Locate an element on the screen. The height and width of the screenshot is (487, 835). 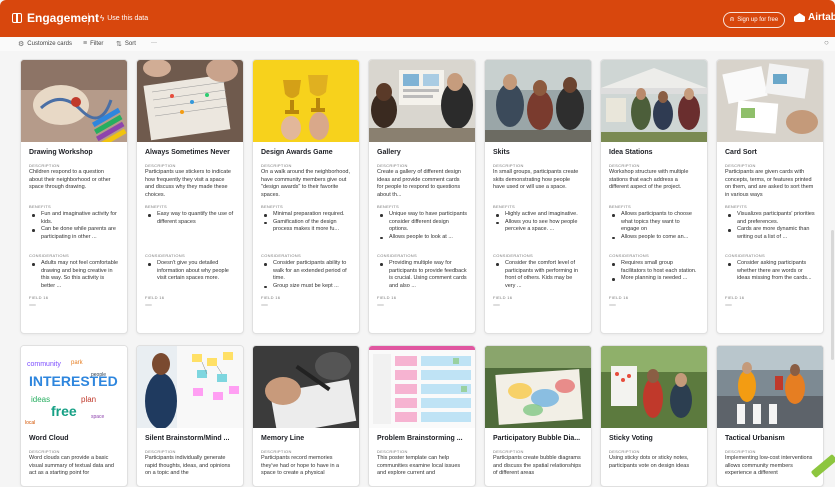
lightning-icon: ϟ is located at coordinates (102, 18).